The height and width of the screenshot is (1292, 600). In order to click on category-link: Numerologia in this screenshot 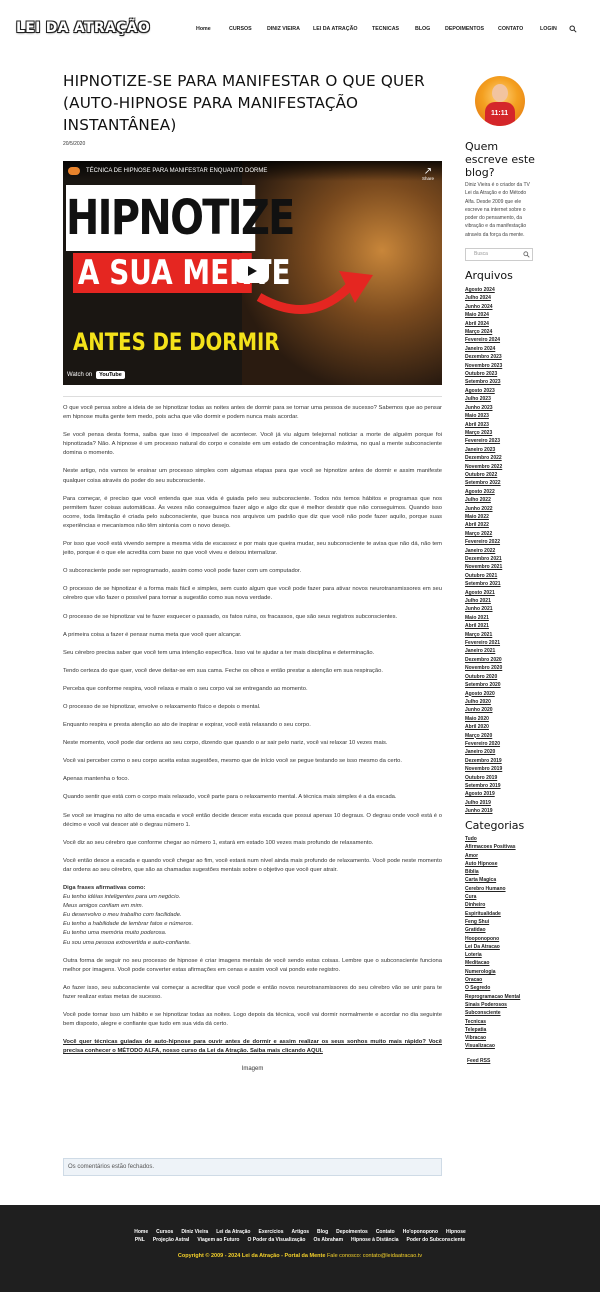, I will do `click(492, 972)`.